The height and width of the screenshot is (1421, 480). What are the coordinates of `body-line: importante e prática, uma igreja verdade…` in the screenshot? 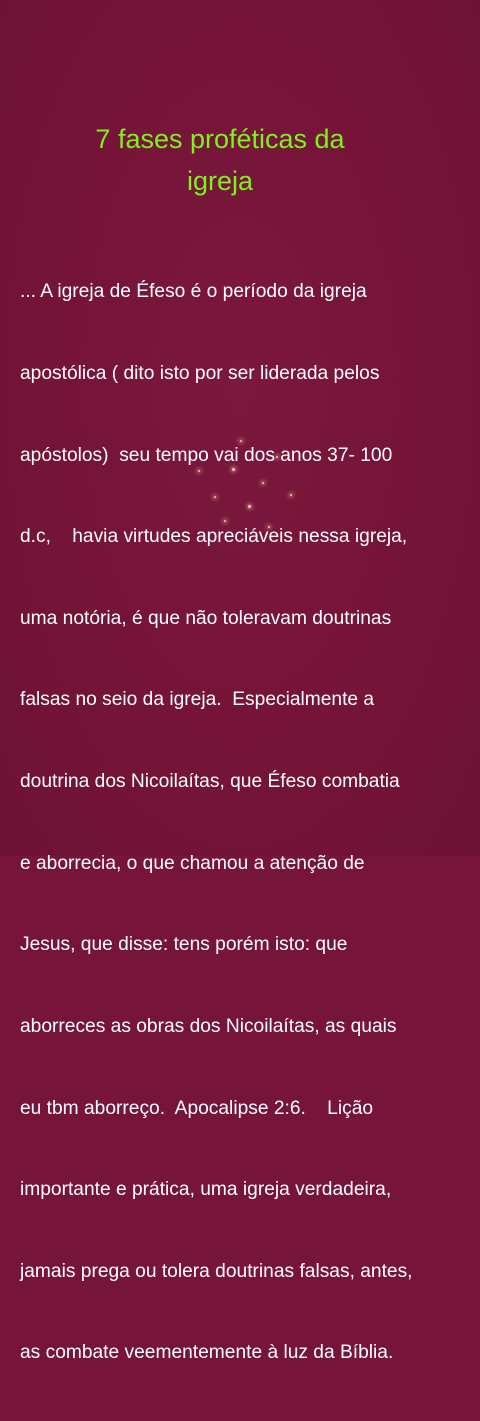 It's located at (206, 1190).